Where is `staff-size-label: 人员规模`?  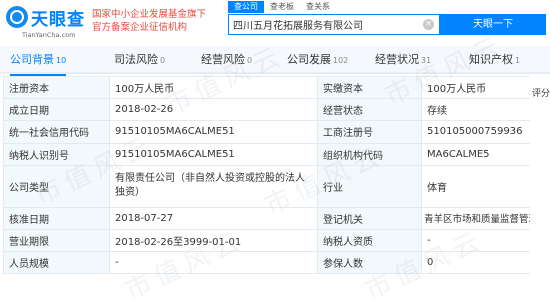 staff-size-label: 人员规模 is located at coordinates (56, 263).